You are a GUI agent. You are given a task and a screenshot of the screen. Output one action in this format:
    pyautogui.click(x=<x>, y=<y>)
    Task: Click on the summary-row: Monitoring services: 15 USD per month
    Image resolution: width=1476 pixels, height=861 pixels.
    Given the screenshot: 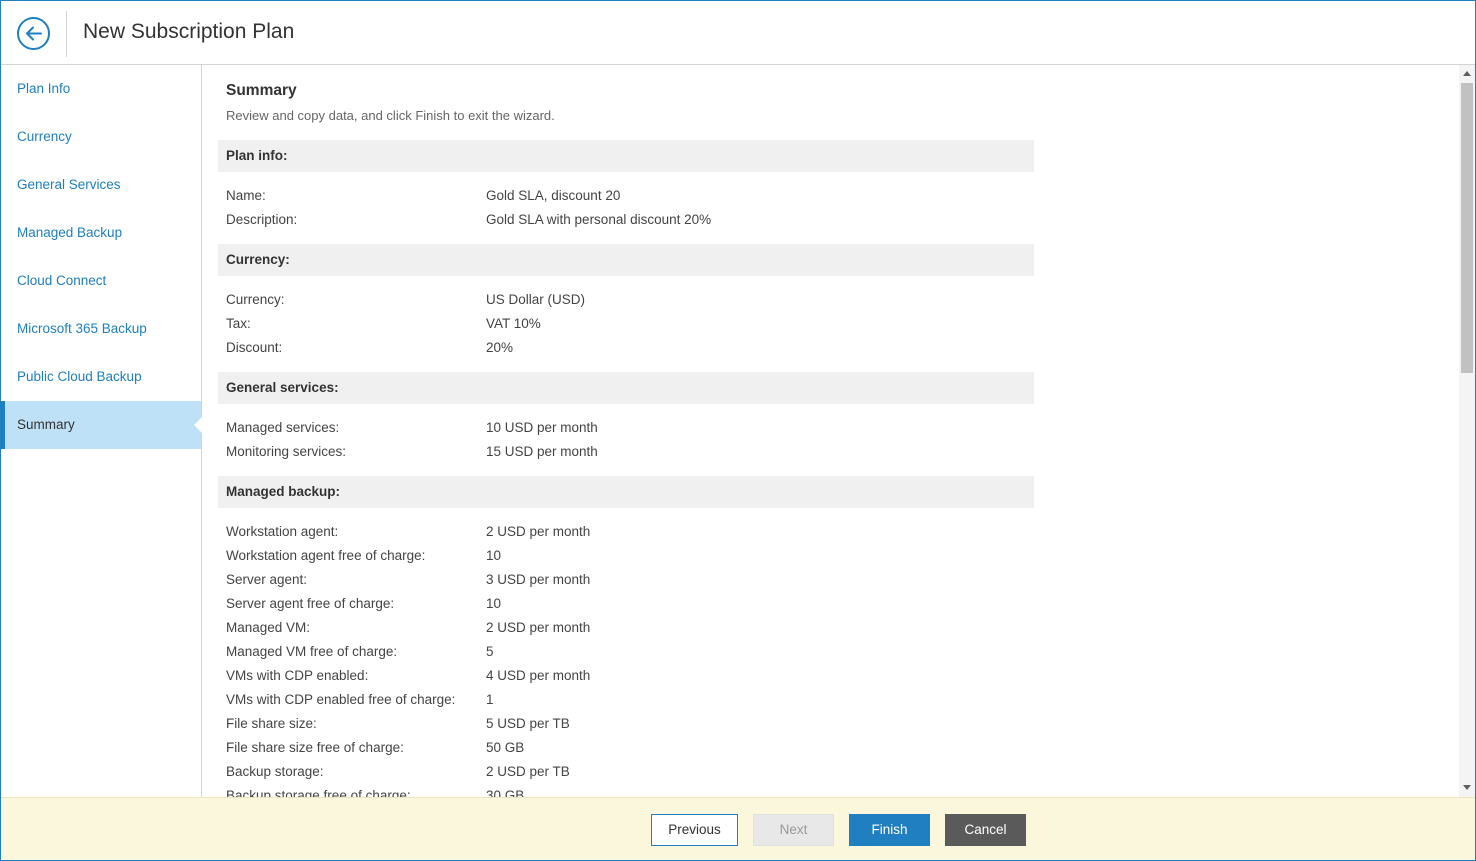 What is the action you would take?
    pyautogui.click(x=626, y=452)
    